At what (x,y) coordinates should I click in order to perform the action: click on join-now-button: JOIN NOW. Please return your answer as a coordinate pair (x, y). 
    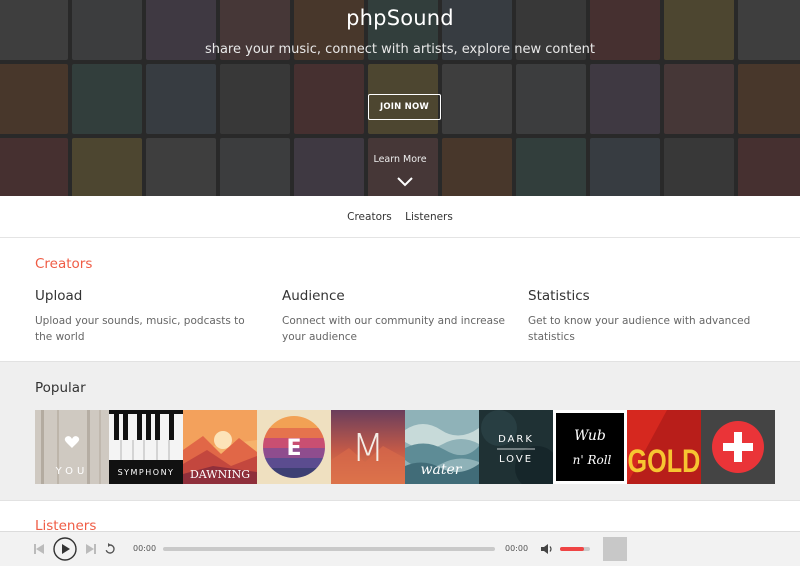
    Looking at the image, I should click on (404, 107).